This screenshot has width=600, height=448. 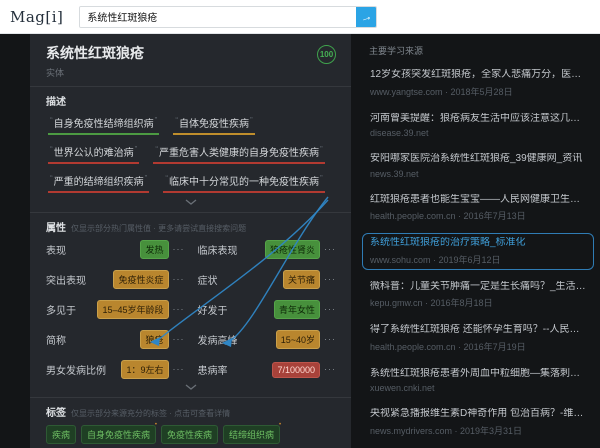 What do you see at coordinates (252, 433) in the screenshot?
I see `tag-item: 结缔组织病 •` at bounding box center [252, 433].